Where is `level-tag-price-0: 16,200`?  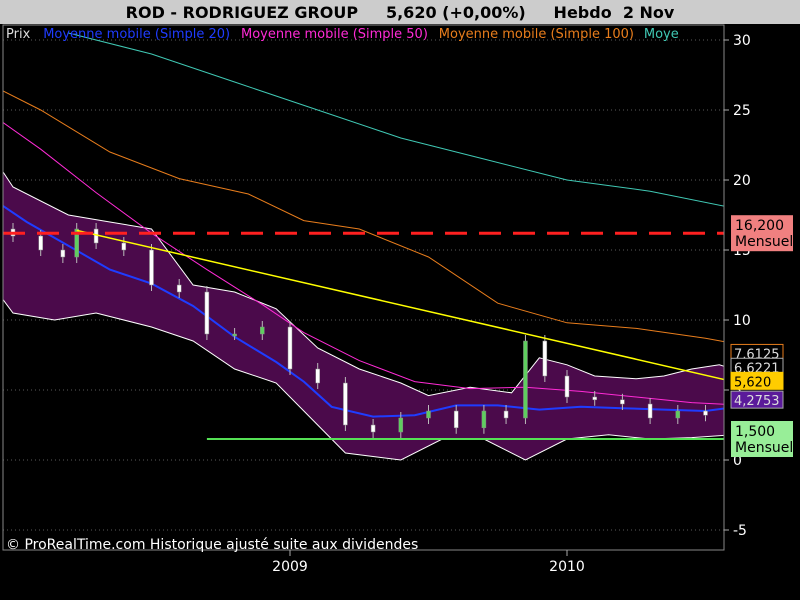 level-tag-price-0: 16,200 is located at coordinates (759, 226).